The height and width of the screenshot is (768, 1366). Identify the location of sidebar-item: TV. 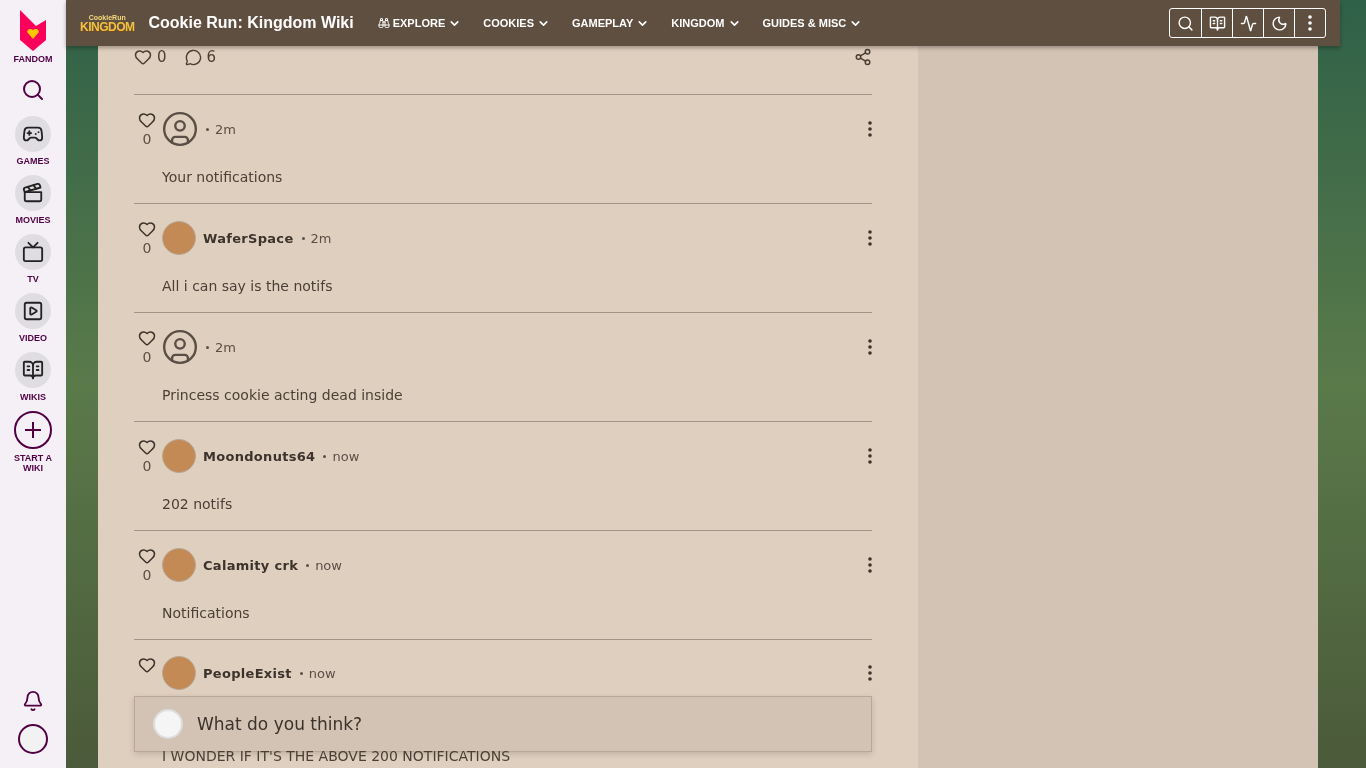
(33, 259).